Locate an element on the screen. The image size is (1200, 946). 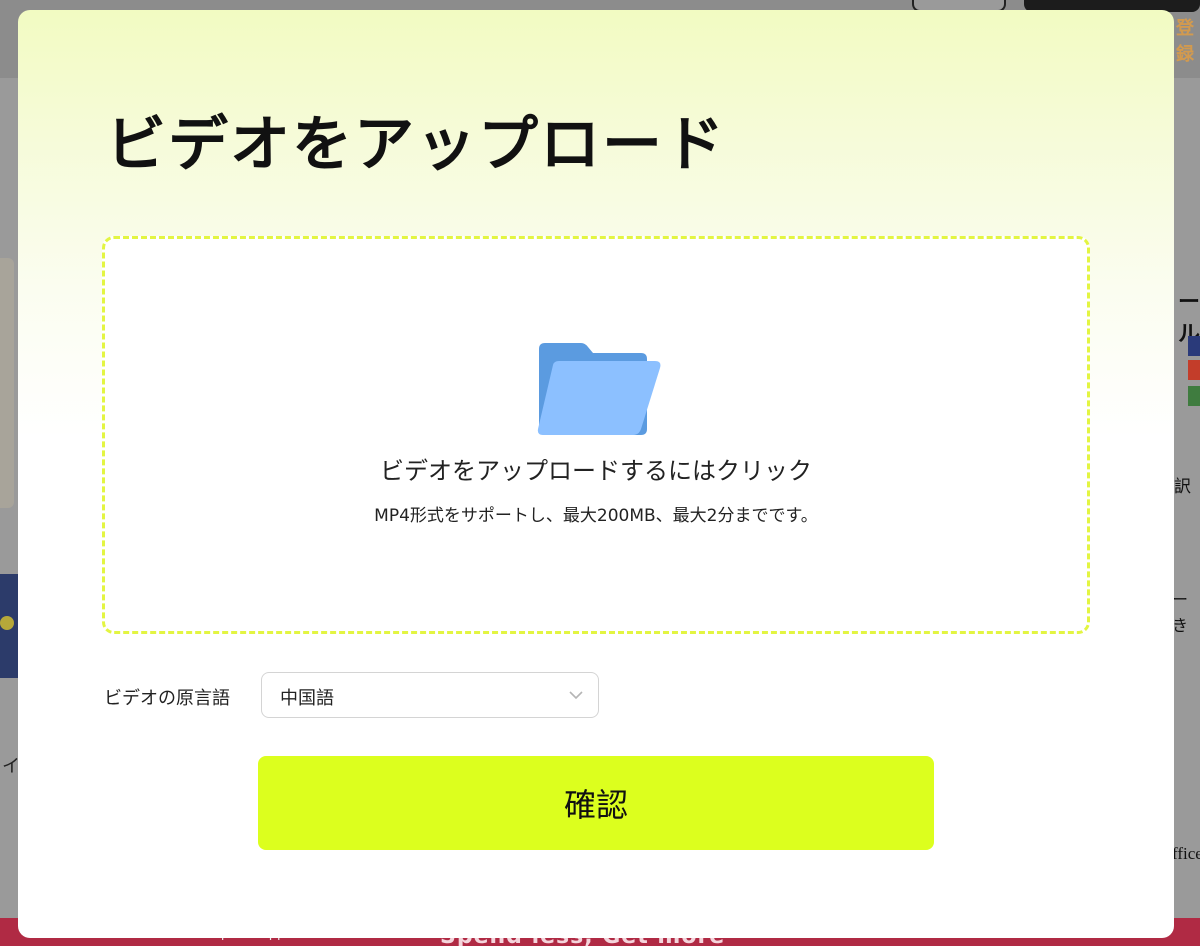
language-label: ビデオの原言語 is located at coordinates (167, 698).